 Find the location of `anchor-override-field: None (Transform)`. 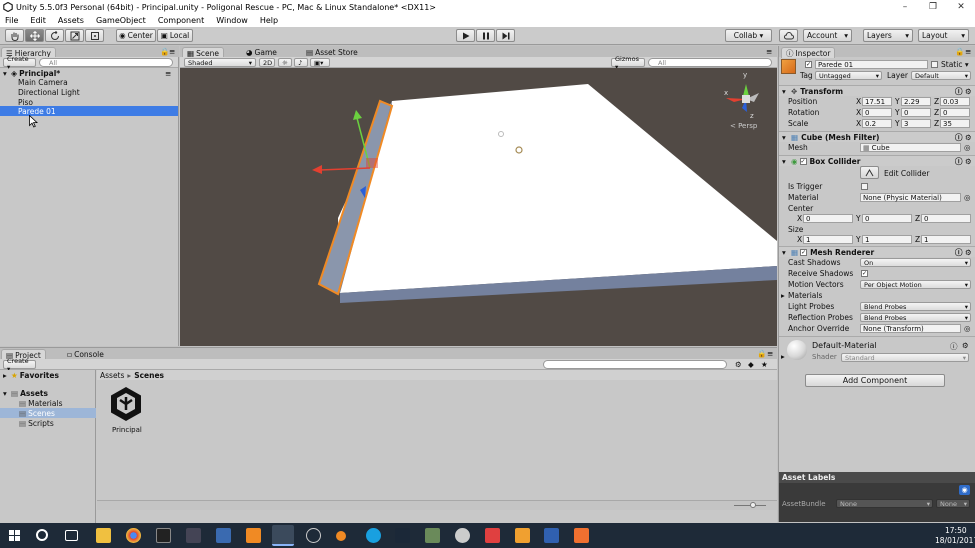

anchor-override-field: None (Transform) is located at coordinates (910, 328).